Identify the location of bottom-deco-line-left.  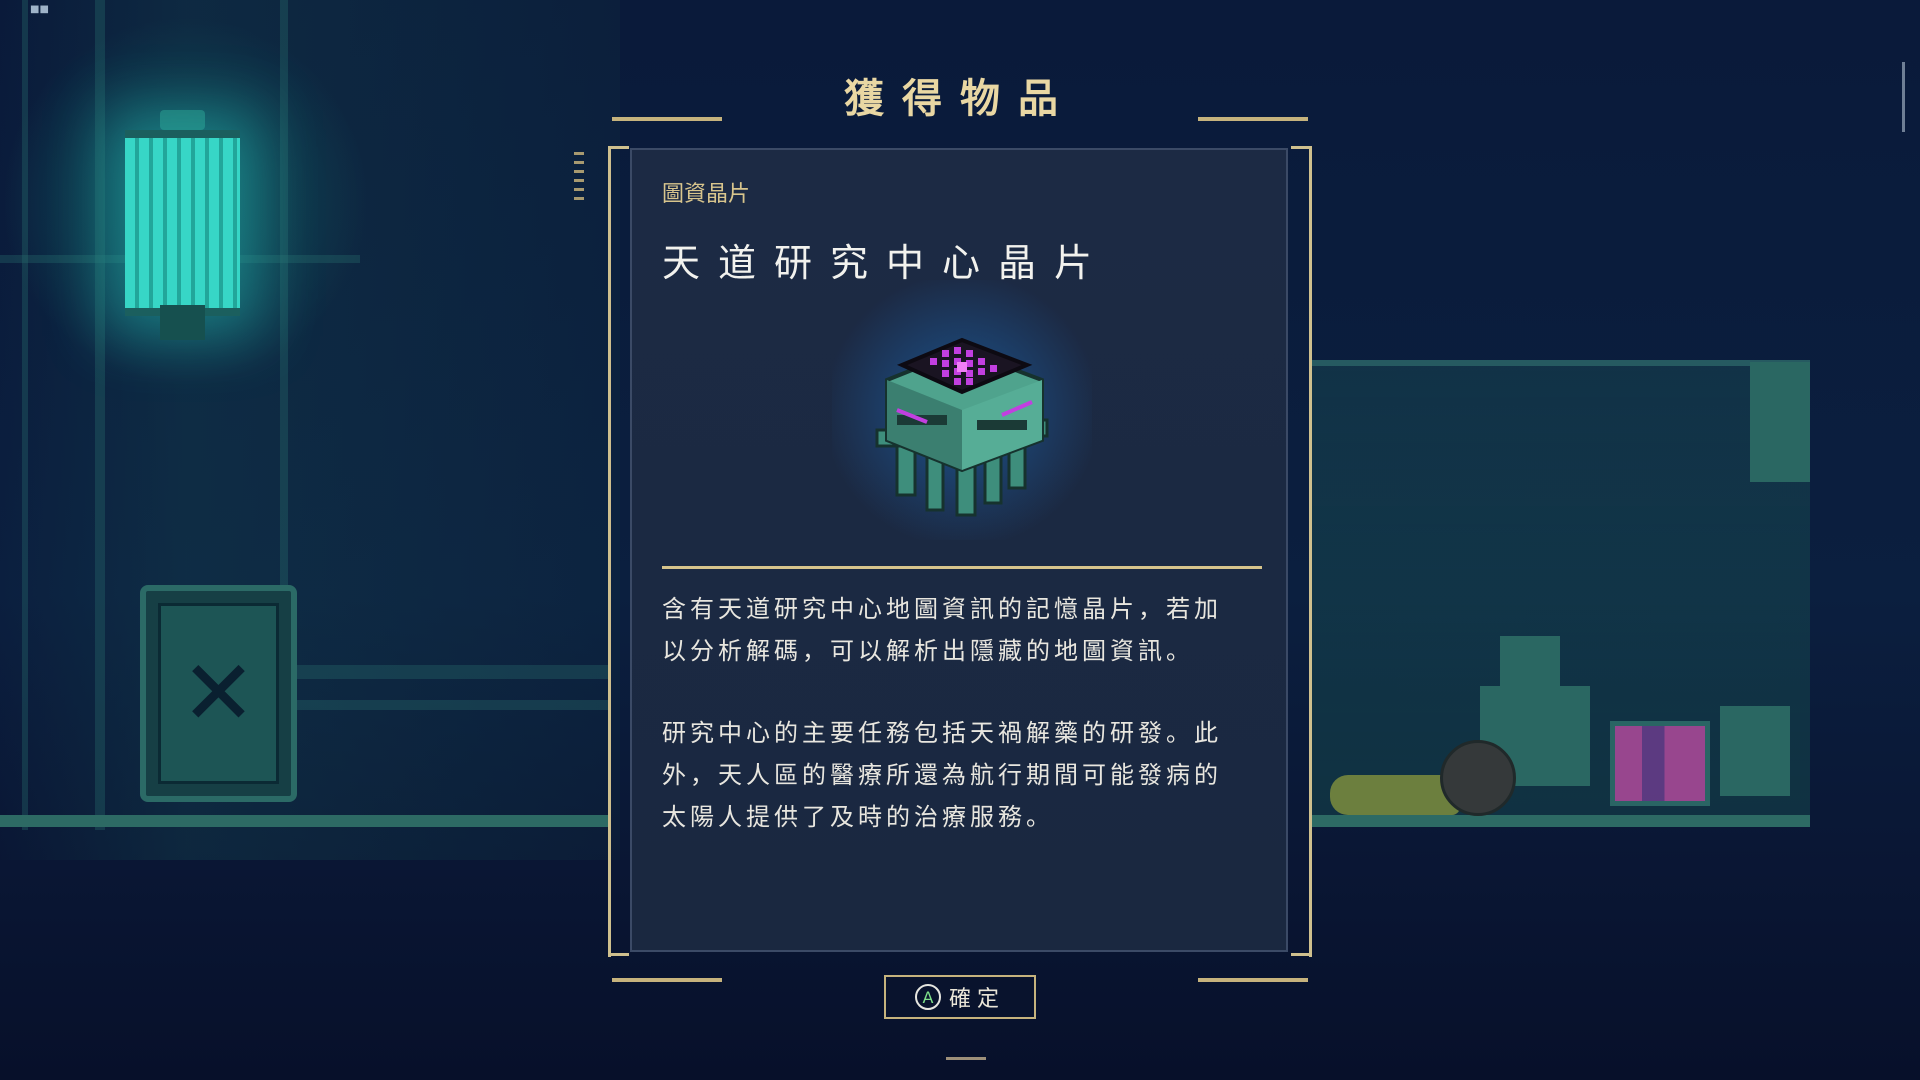
(667, 980).